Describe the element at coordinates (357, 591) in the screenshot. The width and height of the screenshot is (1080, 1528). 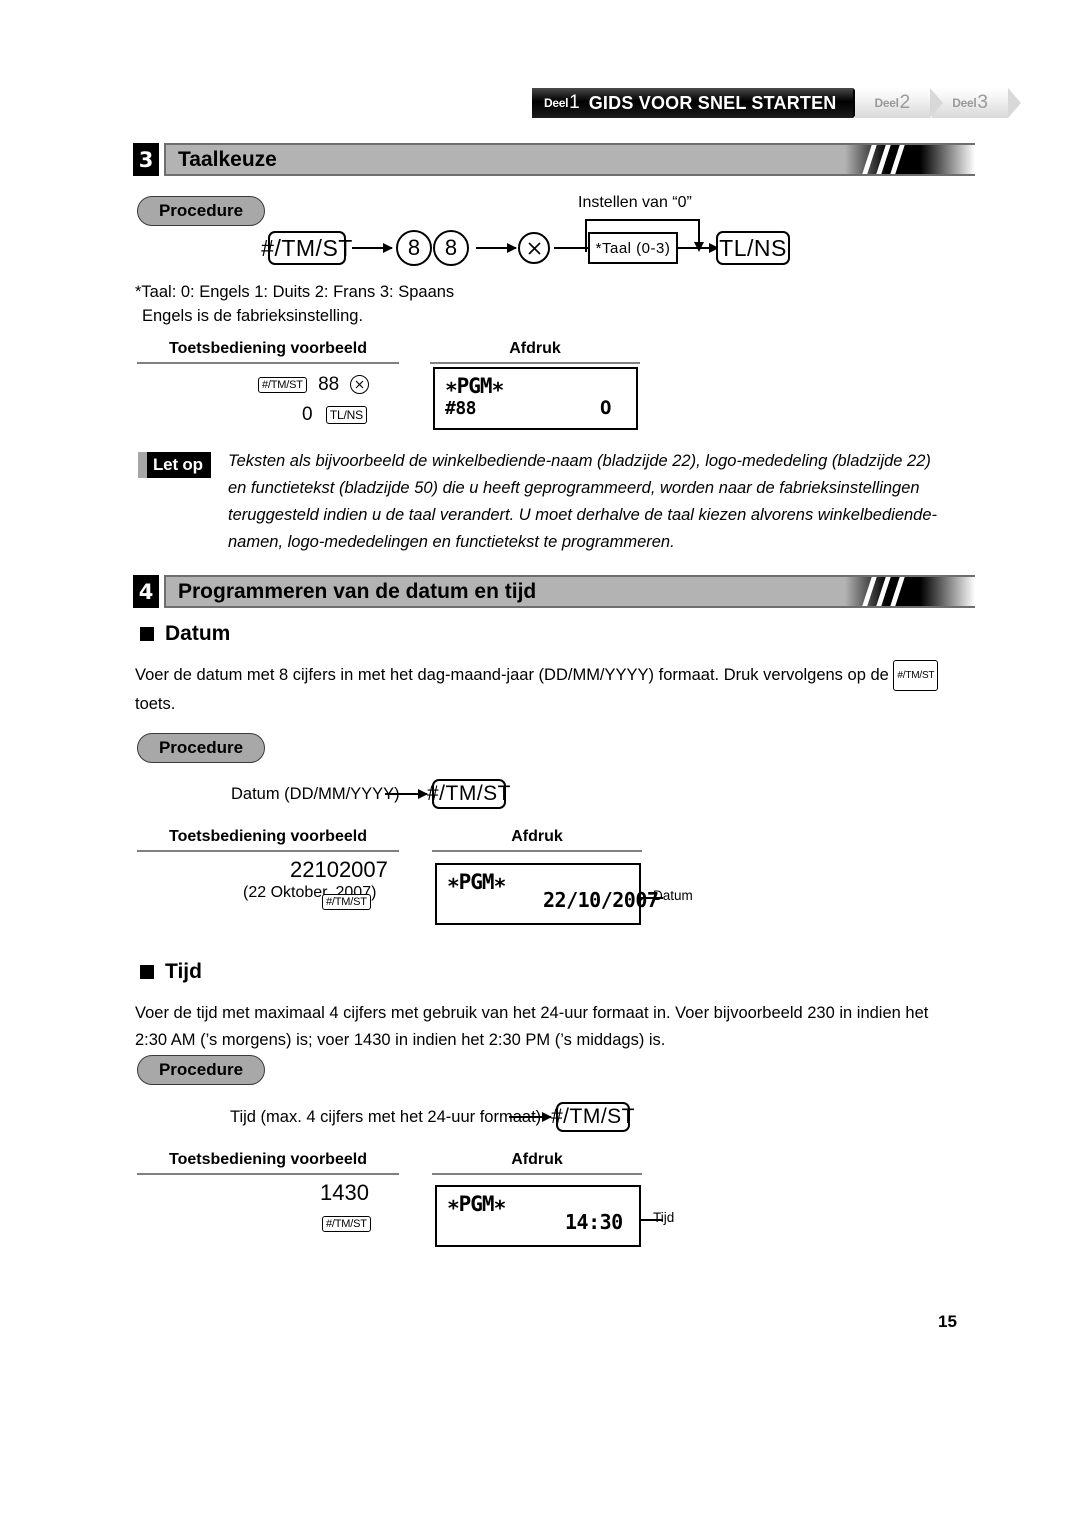
I see `section-4-title: Programmeren van de datum en tijd` at that location.